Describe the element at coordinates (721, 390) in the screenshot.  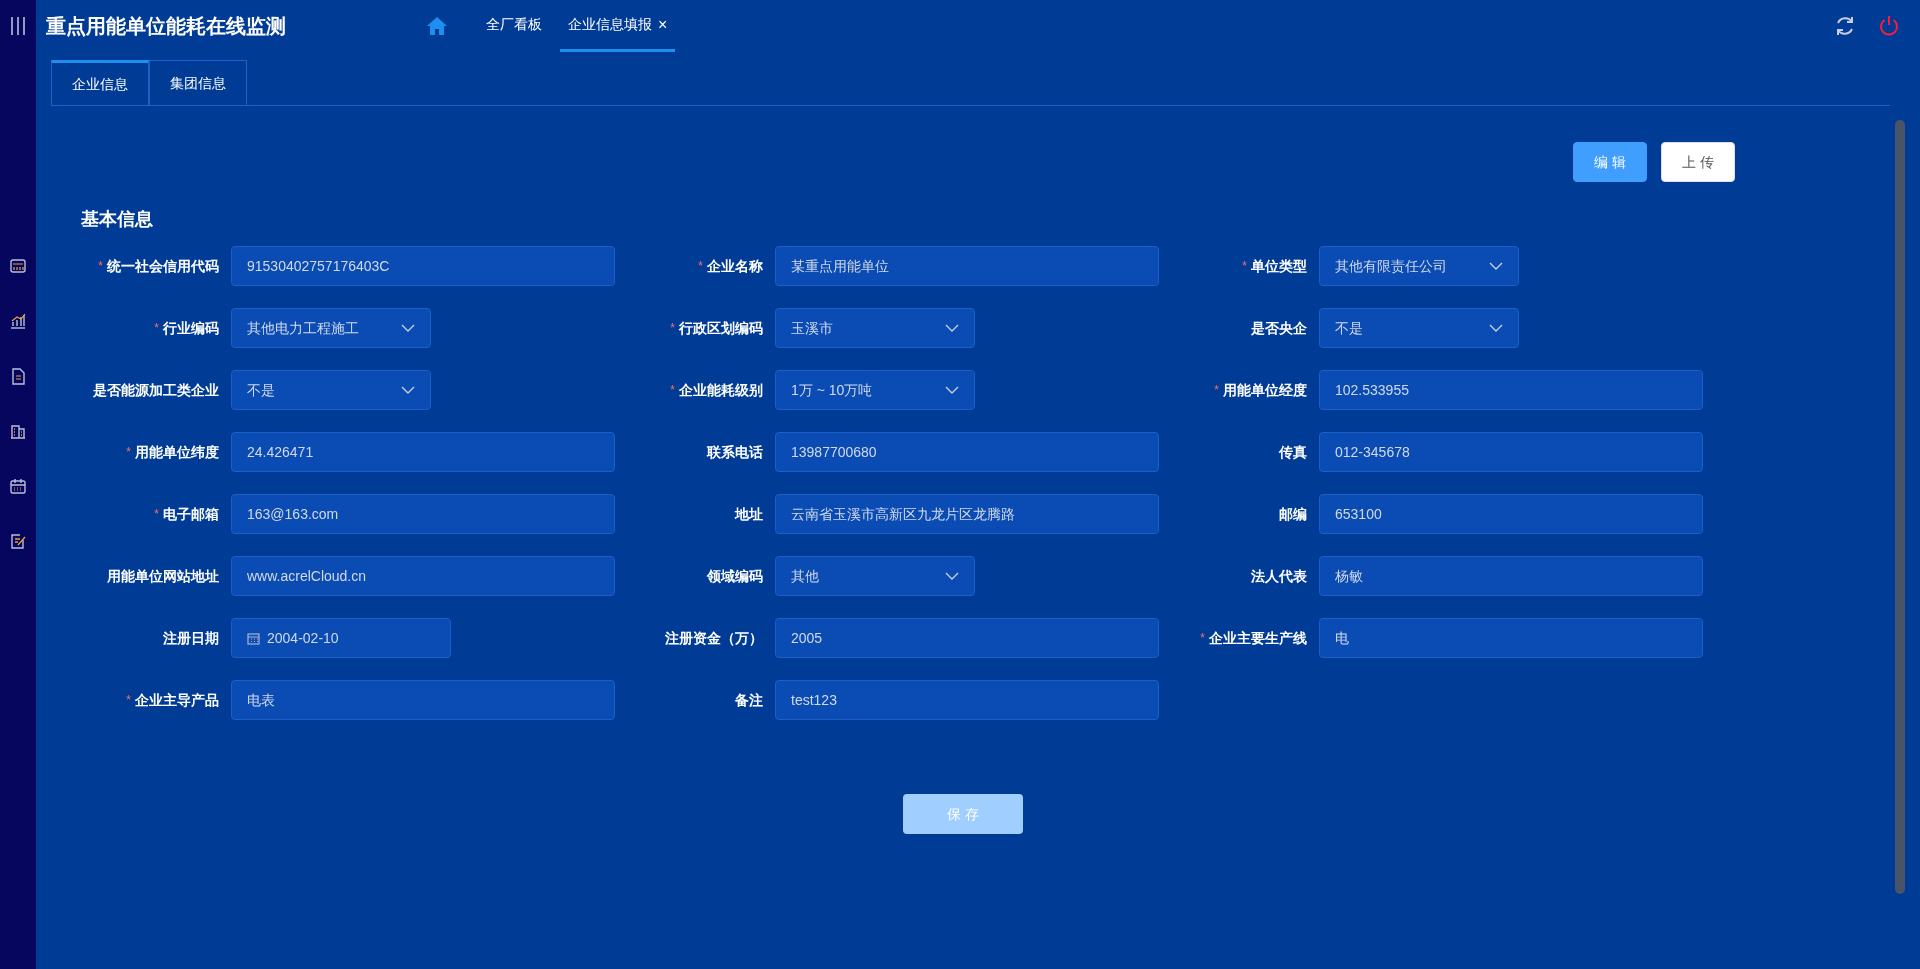
I see `field-label: 企业能耗级别` at that location.